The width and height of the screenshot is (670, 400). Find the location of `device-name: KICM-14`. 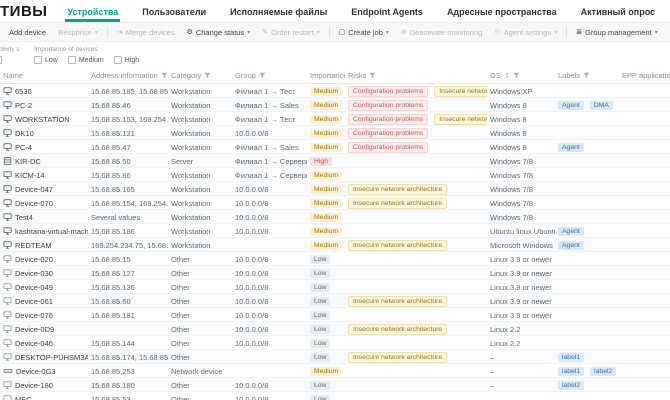

device-name: KICM-14 is located at coordinates (30, 175).